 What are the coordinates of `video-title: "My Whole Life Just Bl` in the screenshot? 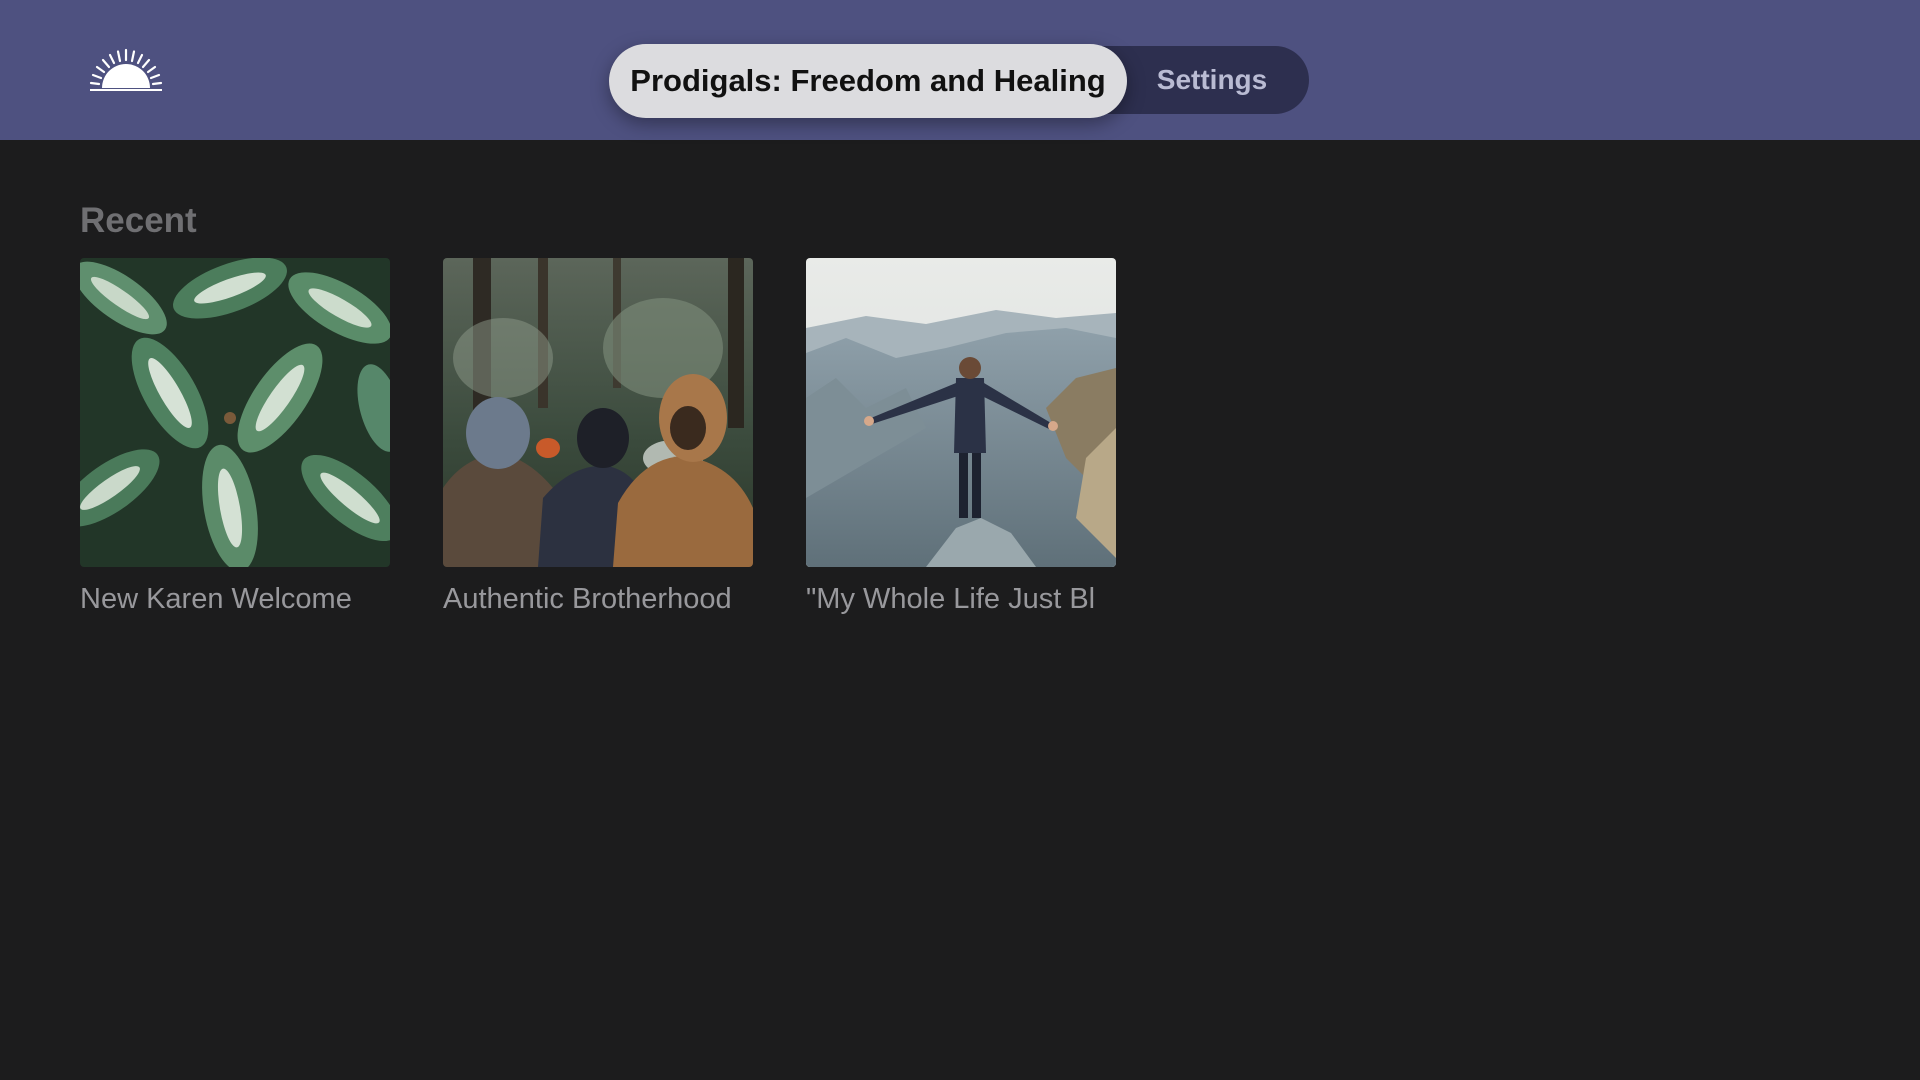 It's located at (951, 599).